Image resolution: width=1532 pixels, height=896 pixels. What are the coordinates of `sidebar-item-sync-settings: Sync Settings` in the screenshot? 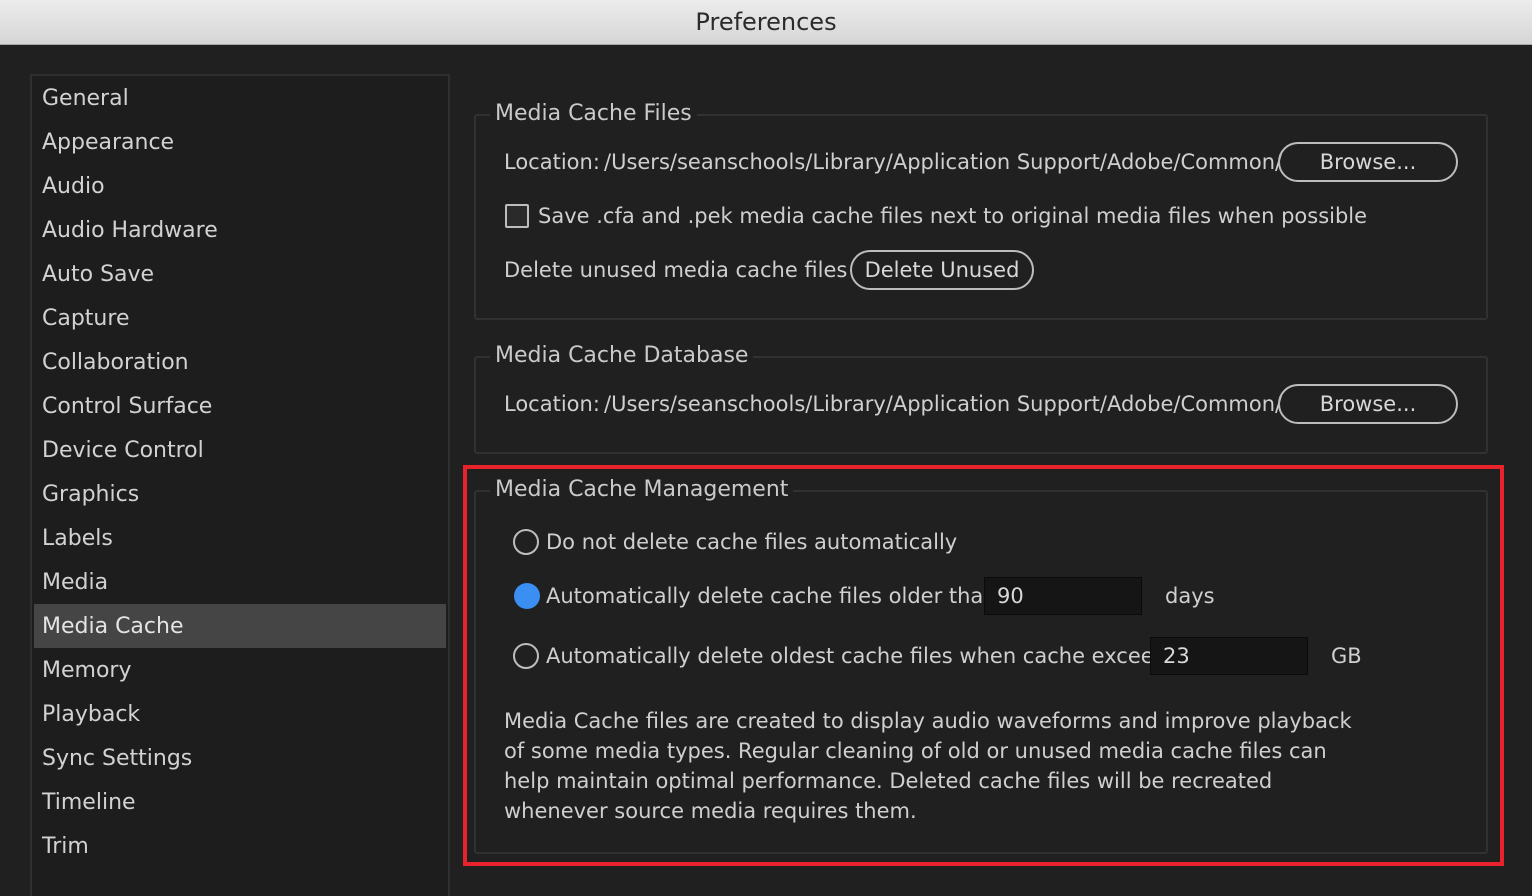 It's located at (240, 758).